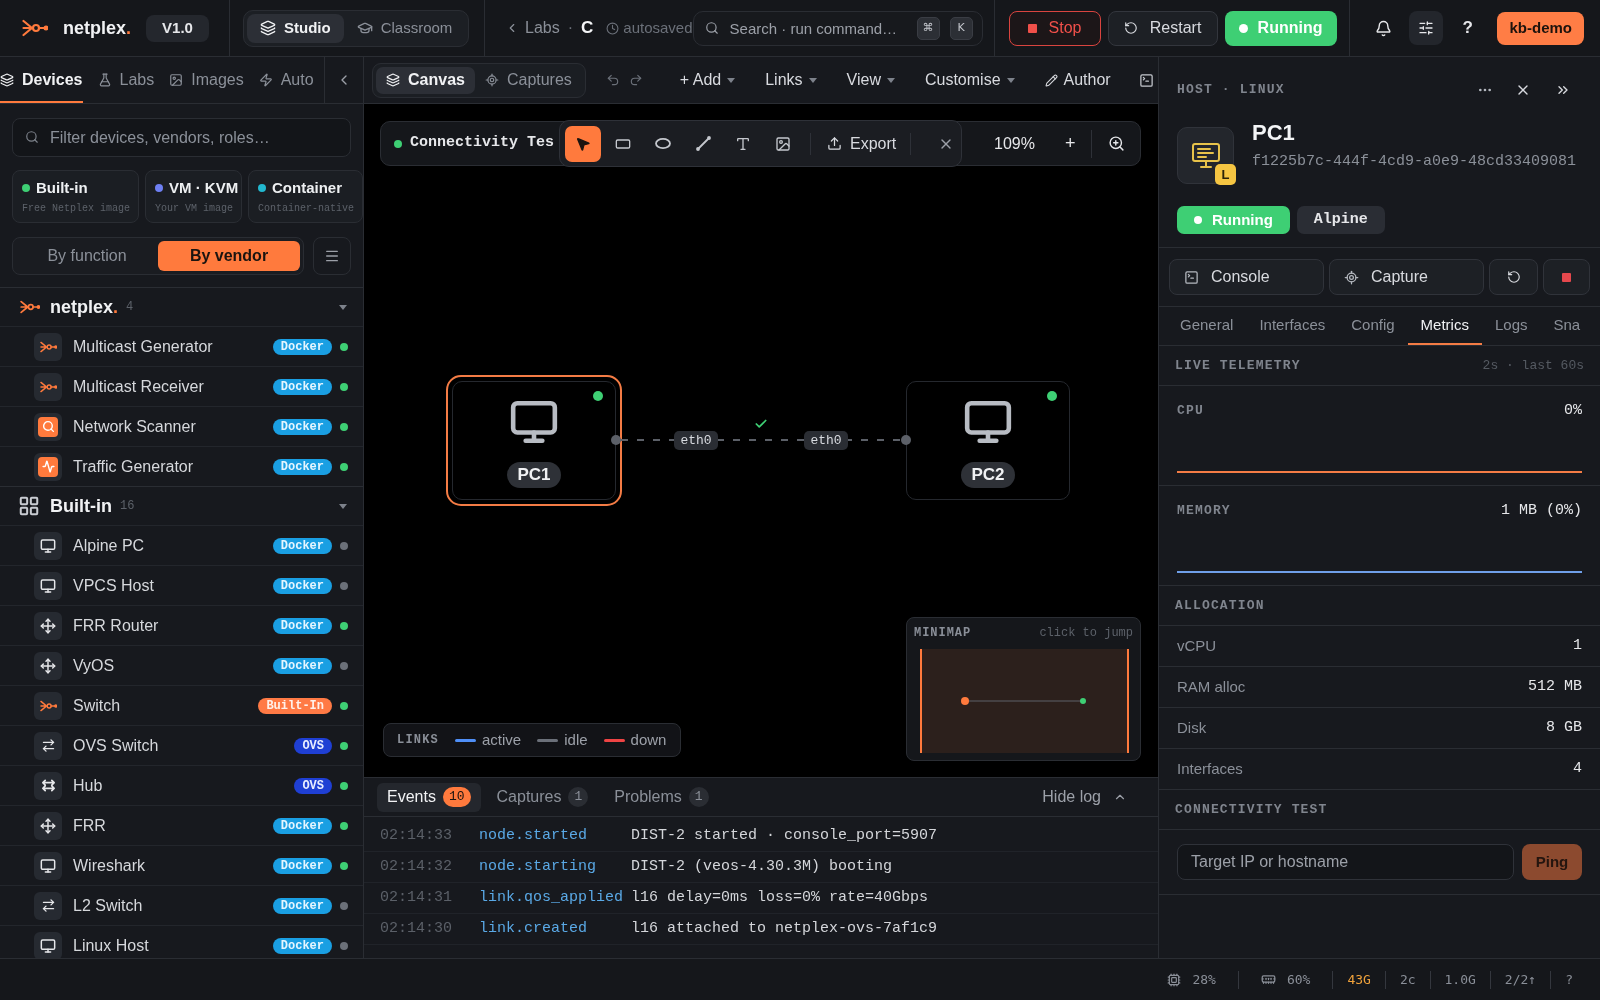  Describe the element at coordinates (870, 80) in the screenshot. I see `menu-button: View` at that location.